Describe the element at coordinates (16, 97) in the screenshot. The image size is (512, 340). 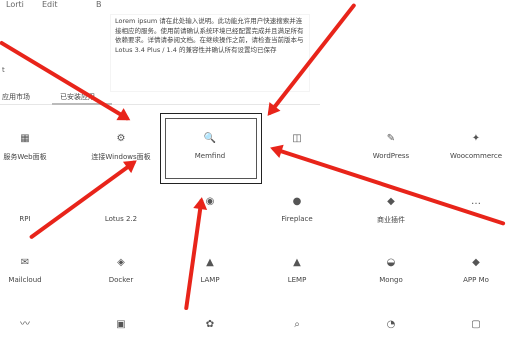
I see `tab-app-market: 应用市场` at that location.